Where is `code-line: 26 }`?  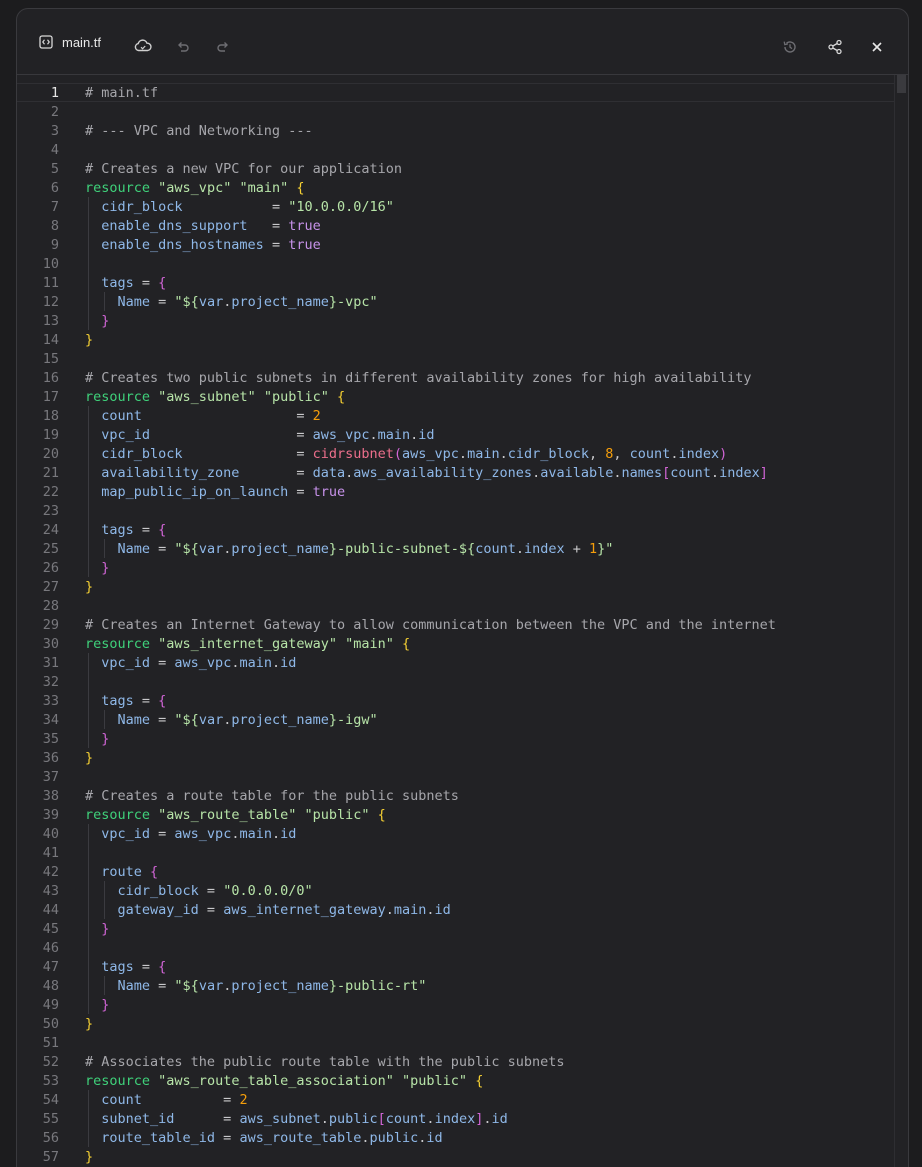
code-line: 26 } is located at coordinates (456, 567).